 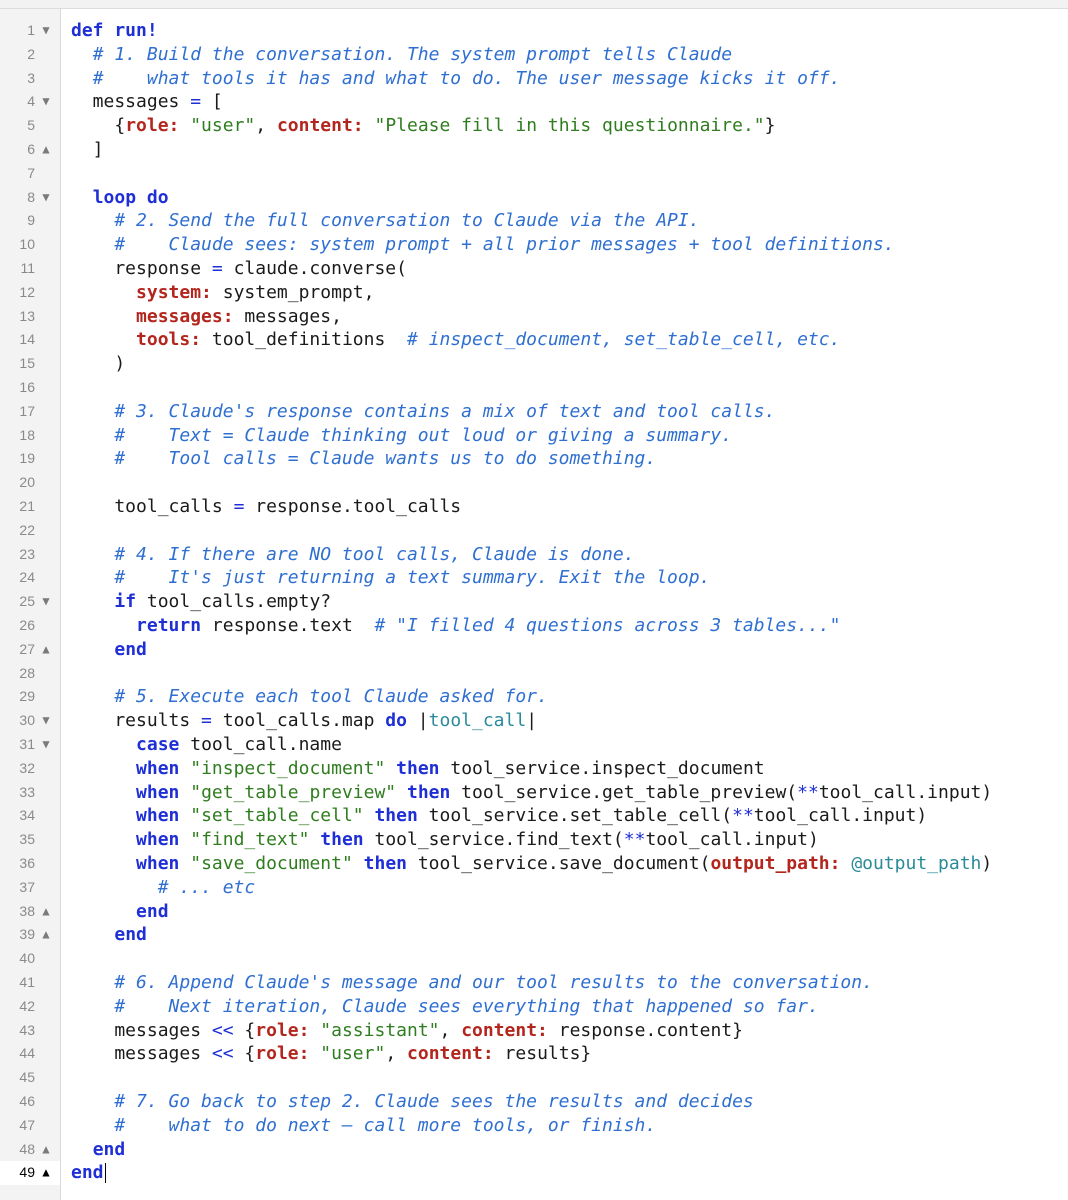 What do you see at coordinates (27, 244) in the screenshot?
I see `line-number: 10` at bounding box center [27, 244].